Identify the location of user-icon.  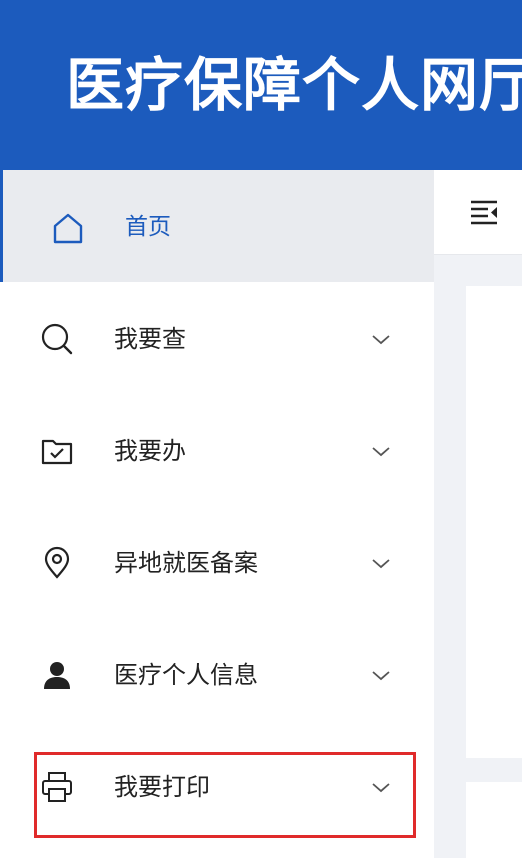
(57, 675).